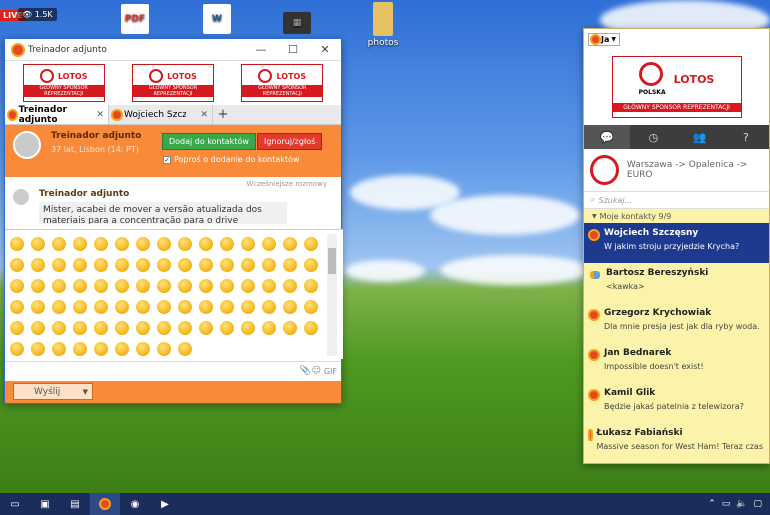  What do you see at coordinates (383, 25) in the screenshot?
I see `desktop-icon-photos: photos` at bounding box center [383, 25].